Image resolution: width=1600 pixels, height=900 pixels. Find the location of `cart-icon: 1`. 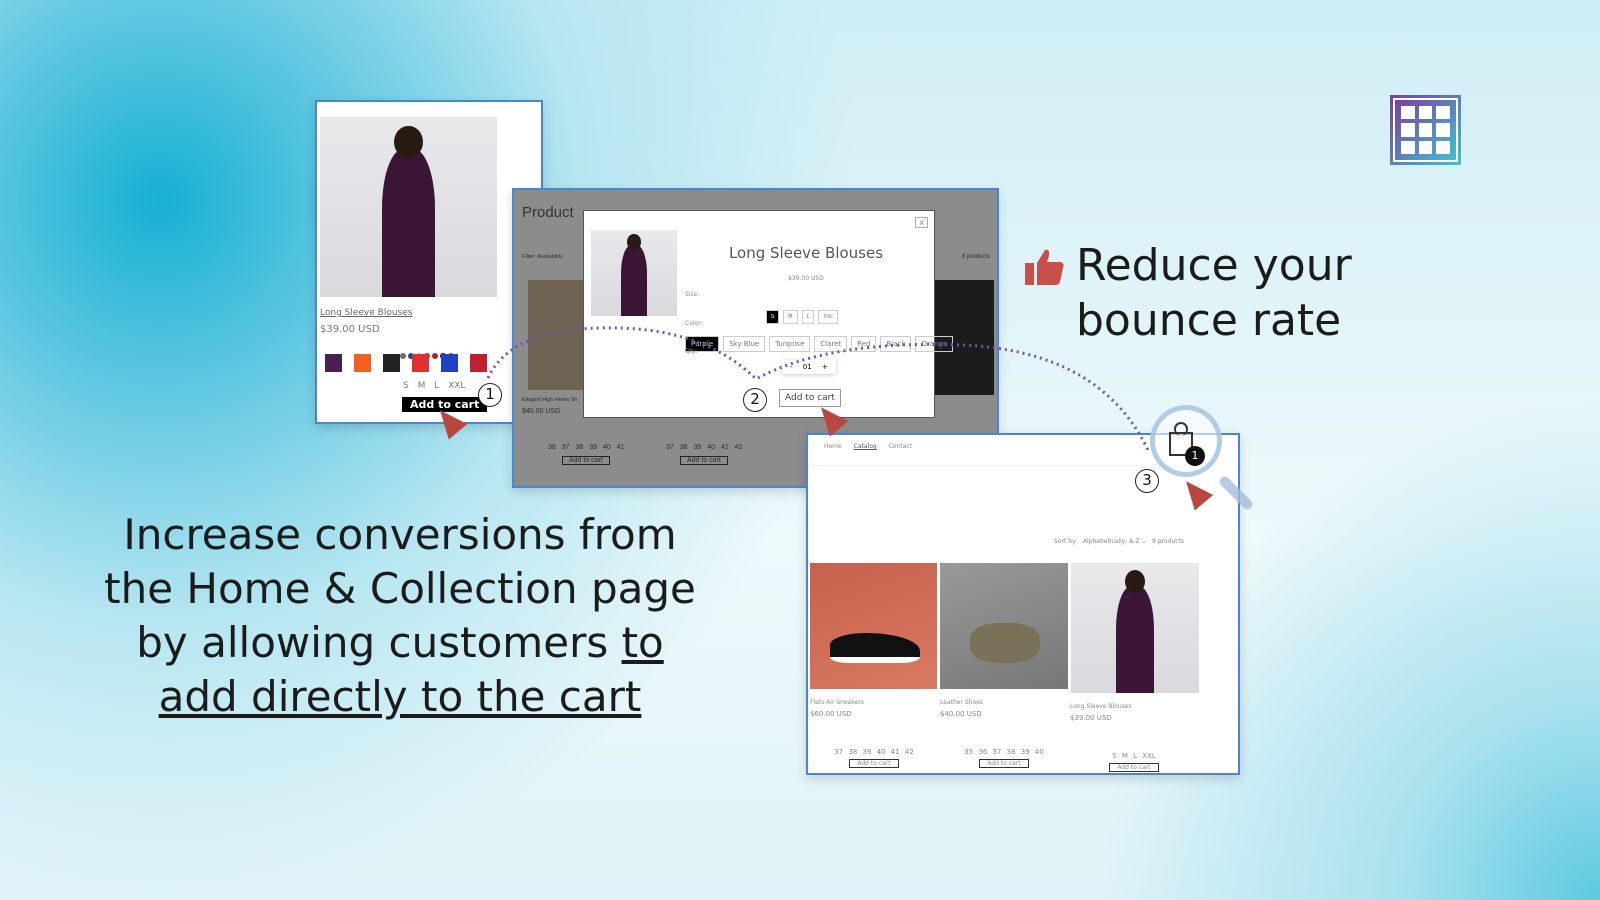

cart-icon: 1 is located at coordinates (1186, 441).